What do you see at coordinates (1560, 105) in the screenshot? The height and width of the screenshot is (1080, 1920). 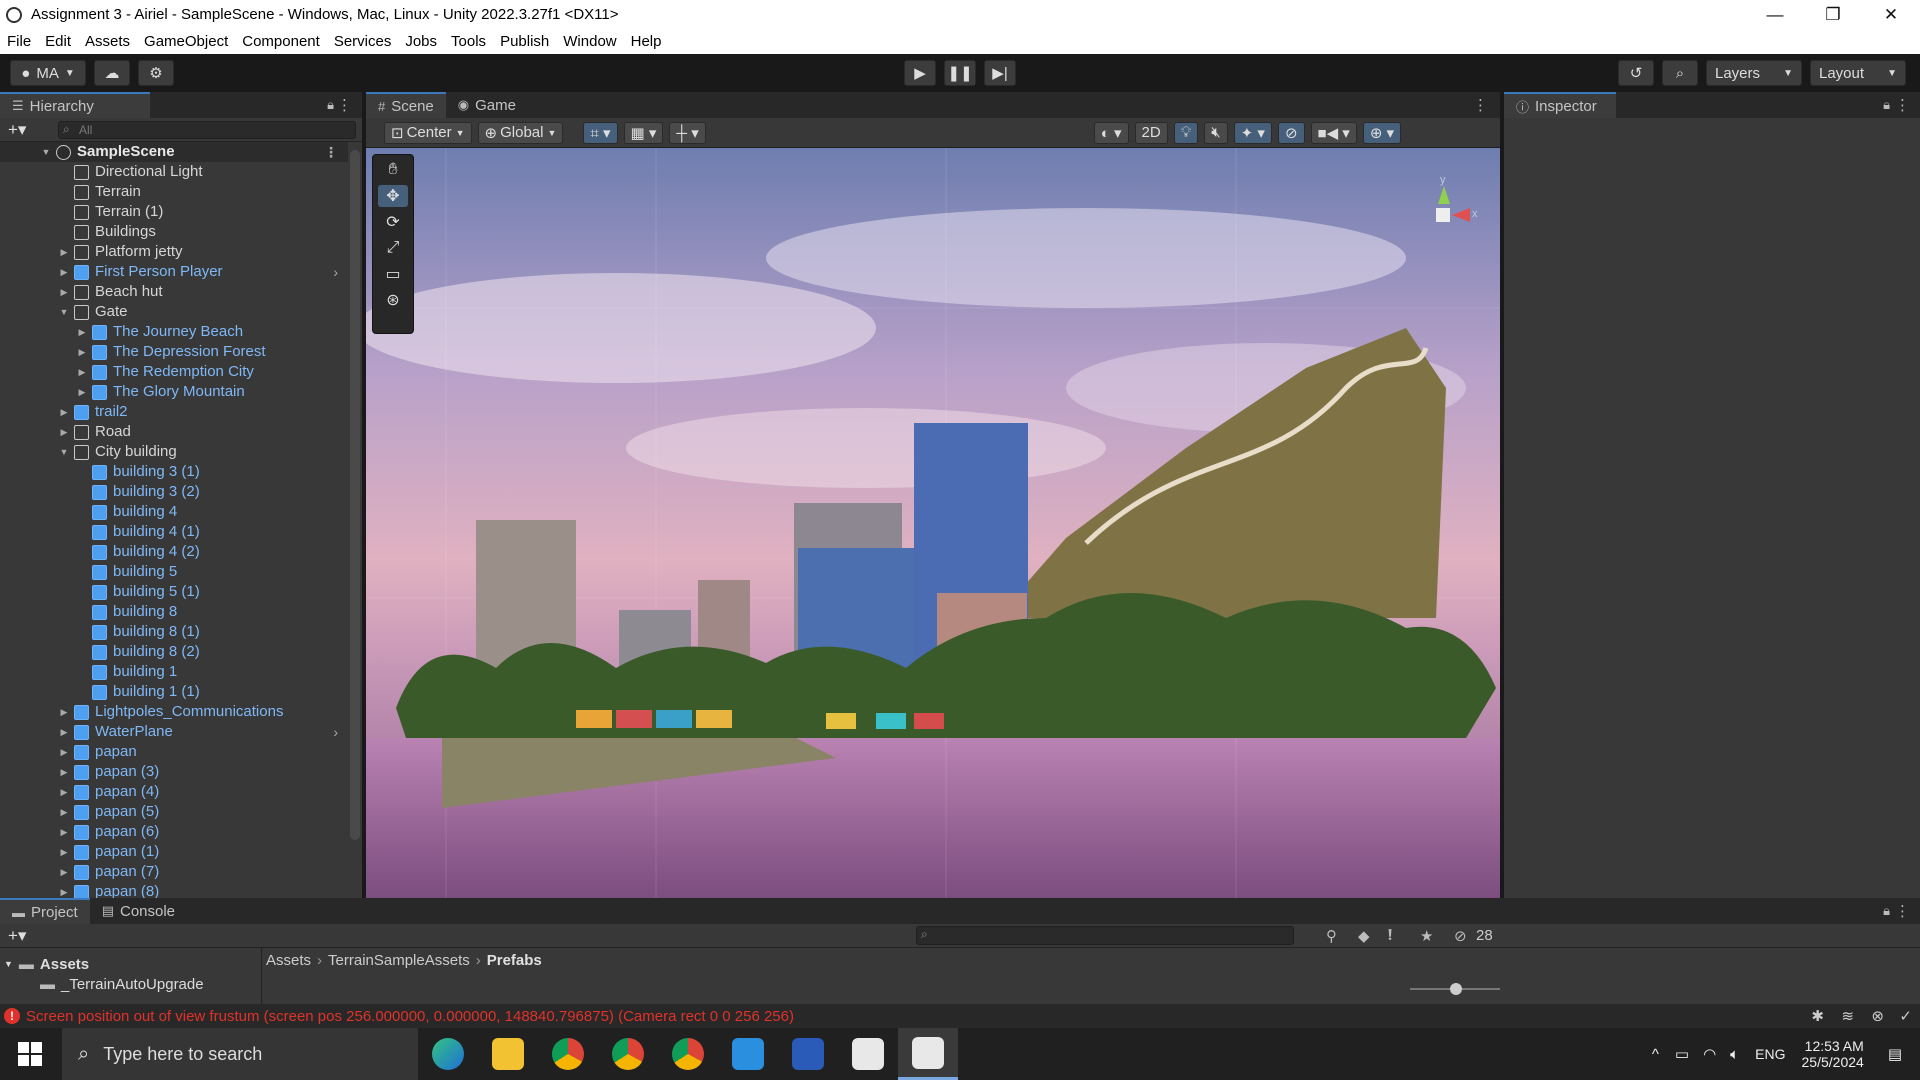 I see `tab-inspector: ⓘ Inspector` at bounding box center [1560, 105].